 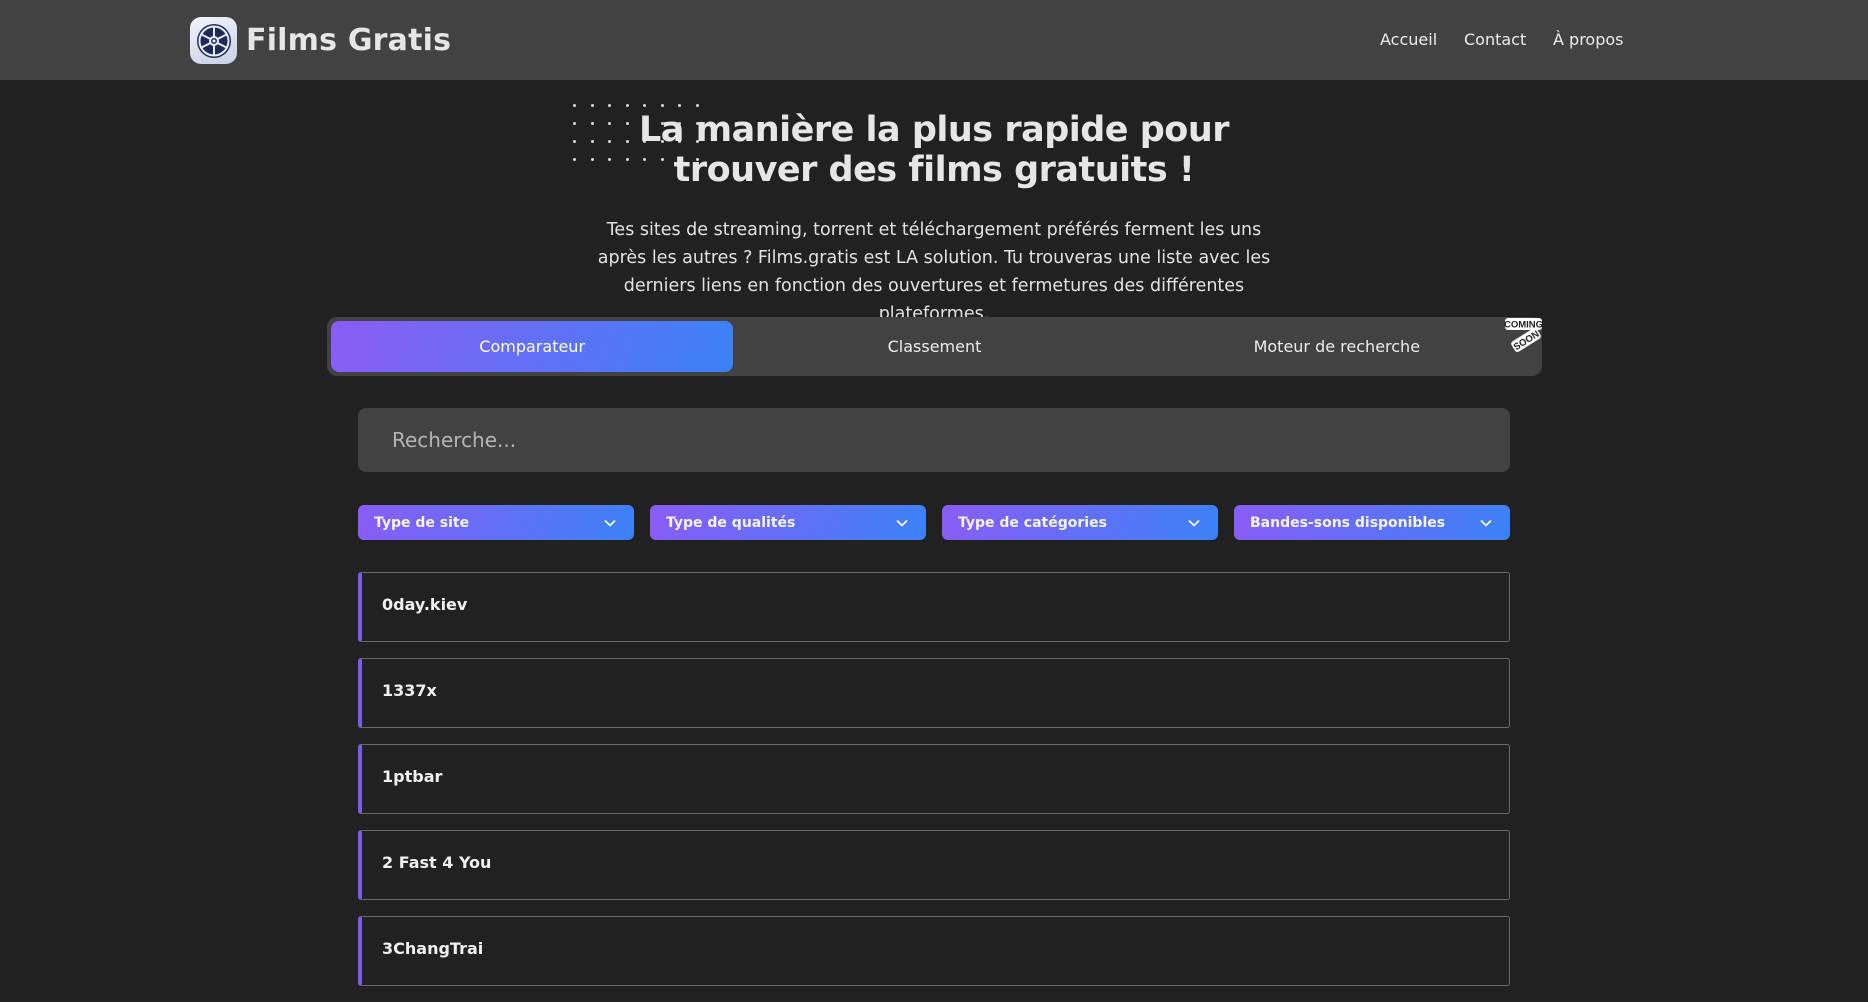 What do you see at coordinates (422, 522) in the screenshot?
I see `filter-label: Type de site` at bounding box center [422, 522].